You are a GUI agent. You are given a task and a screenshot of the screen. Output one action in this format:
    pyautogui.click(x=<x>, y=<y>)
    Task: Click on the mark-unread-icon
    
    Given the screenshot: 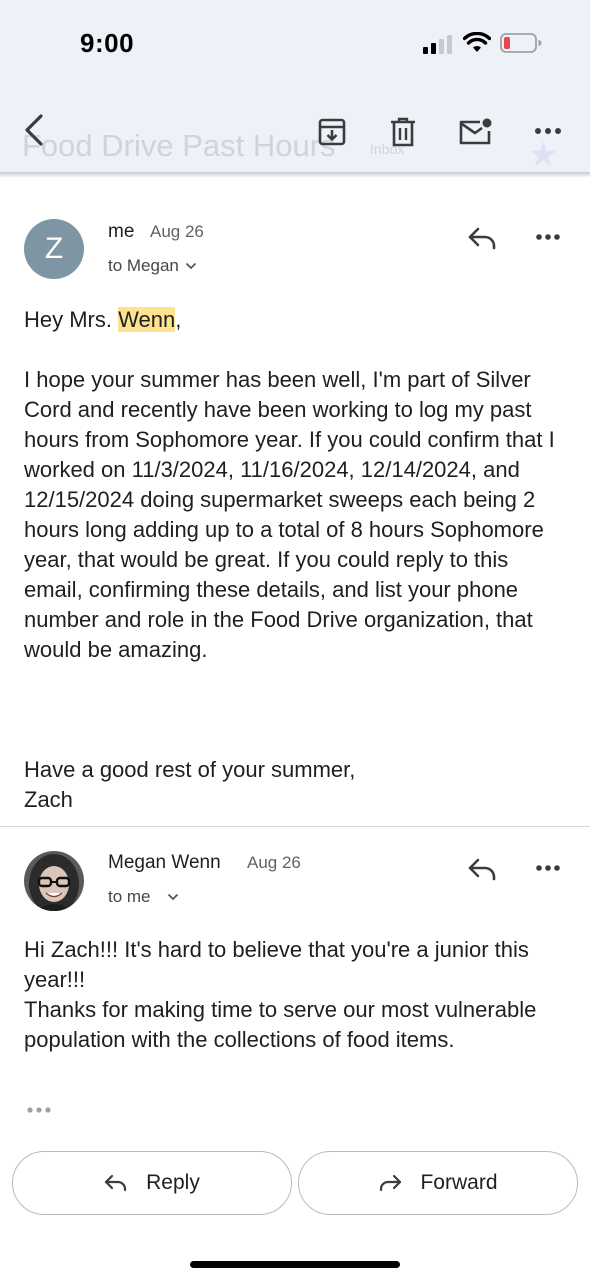 What is the action you would take?
    pyautogui.click(x=475, y=131)
    